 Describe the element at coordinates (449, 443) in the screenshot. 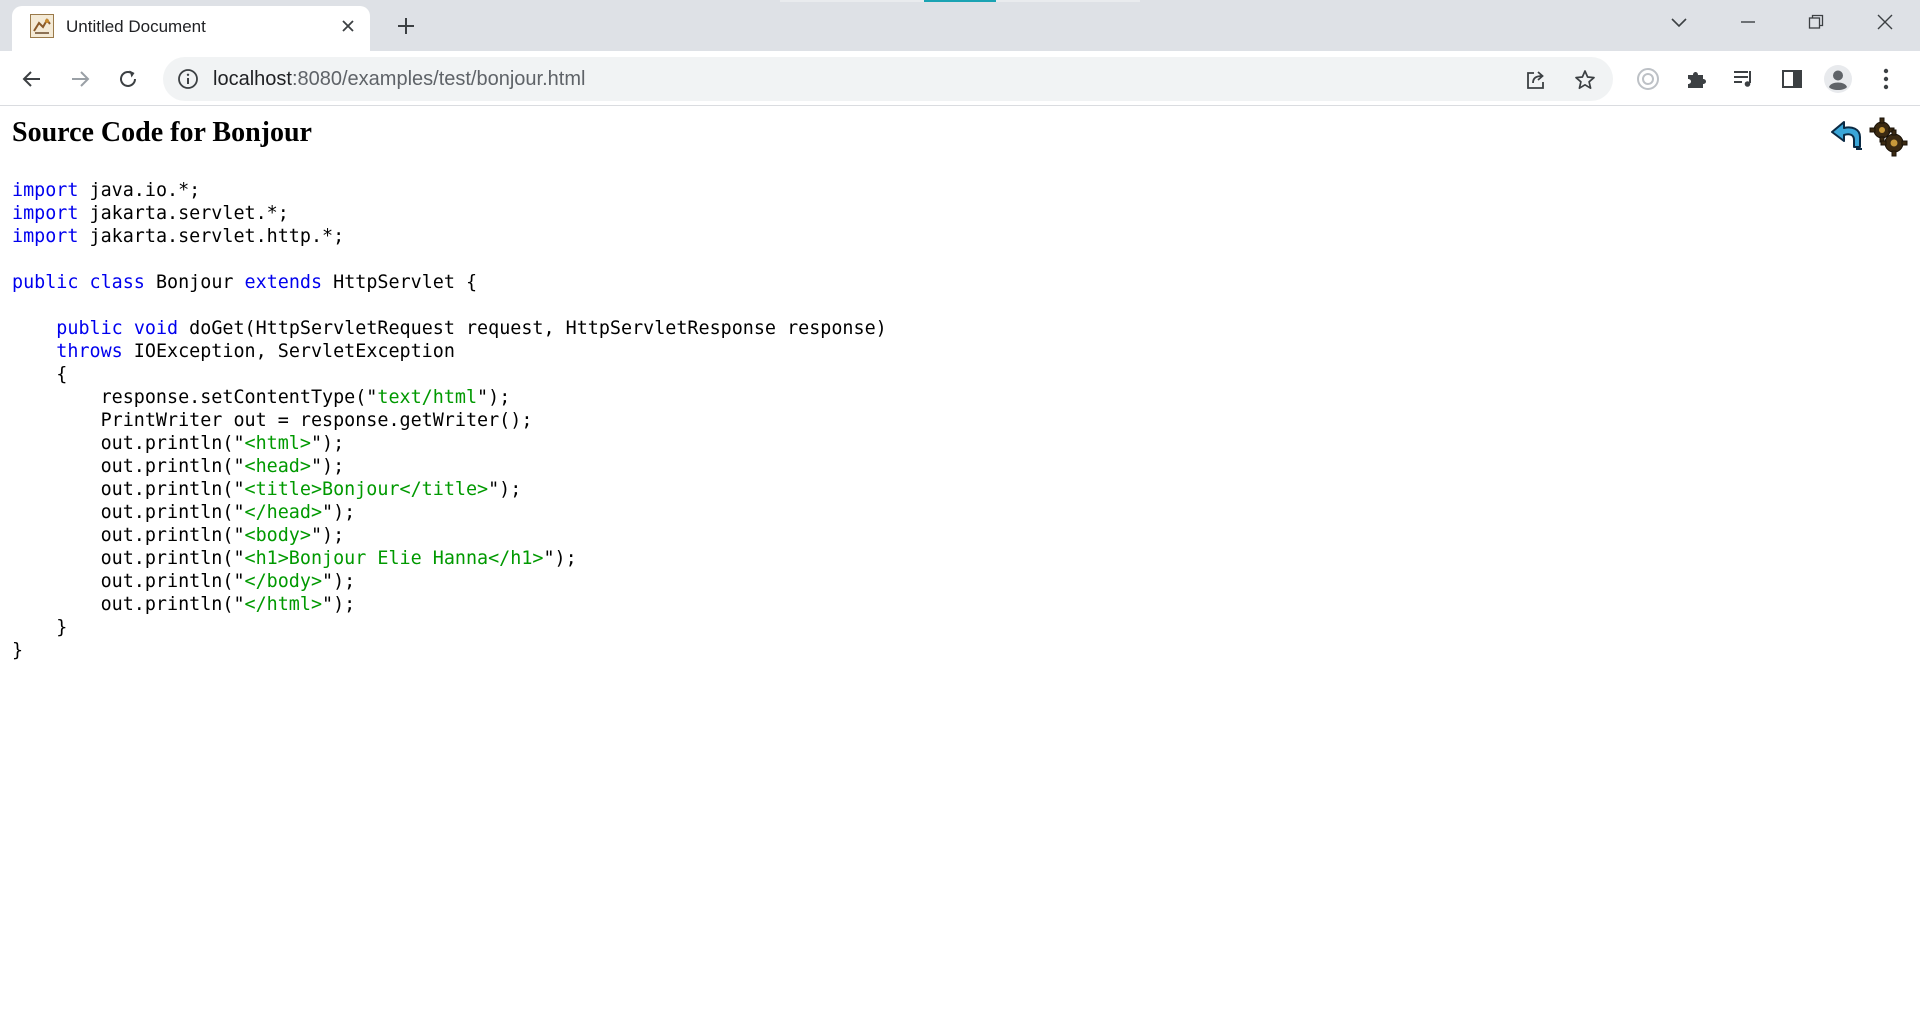

I see `code-line: out.println("<html>");` at that location.